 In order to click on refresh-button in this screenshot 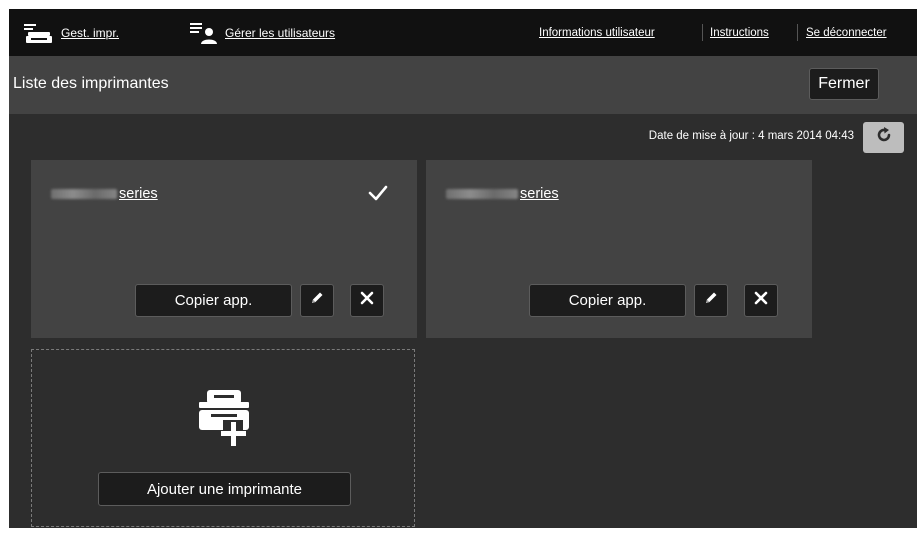, I will do `click(883, 137)`.